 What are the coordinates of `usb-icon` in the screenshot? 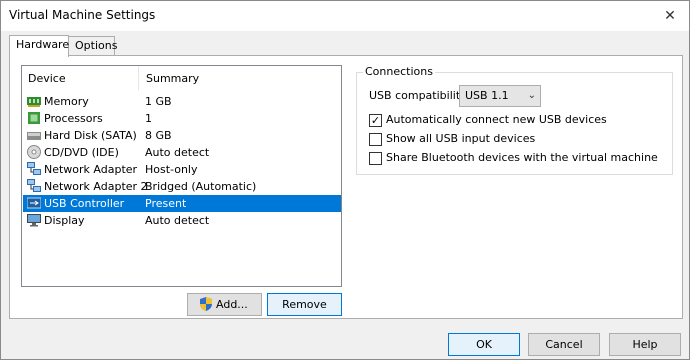 It's located at (34, 203).